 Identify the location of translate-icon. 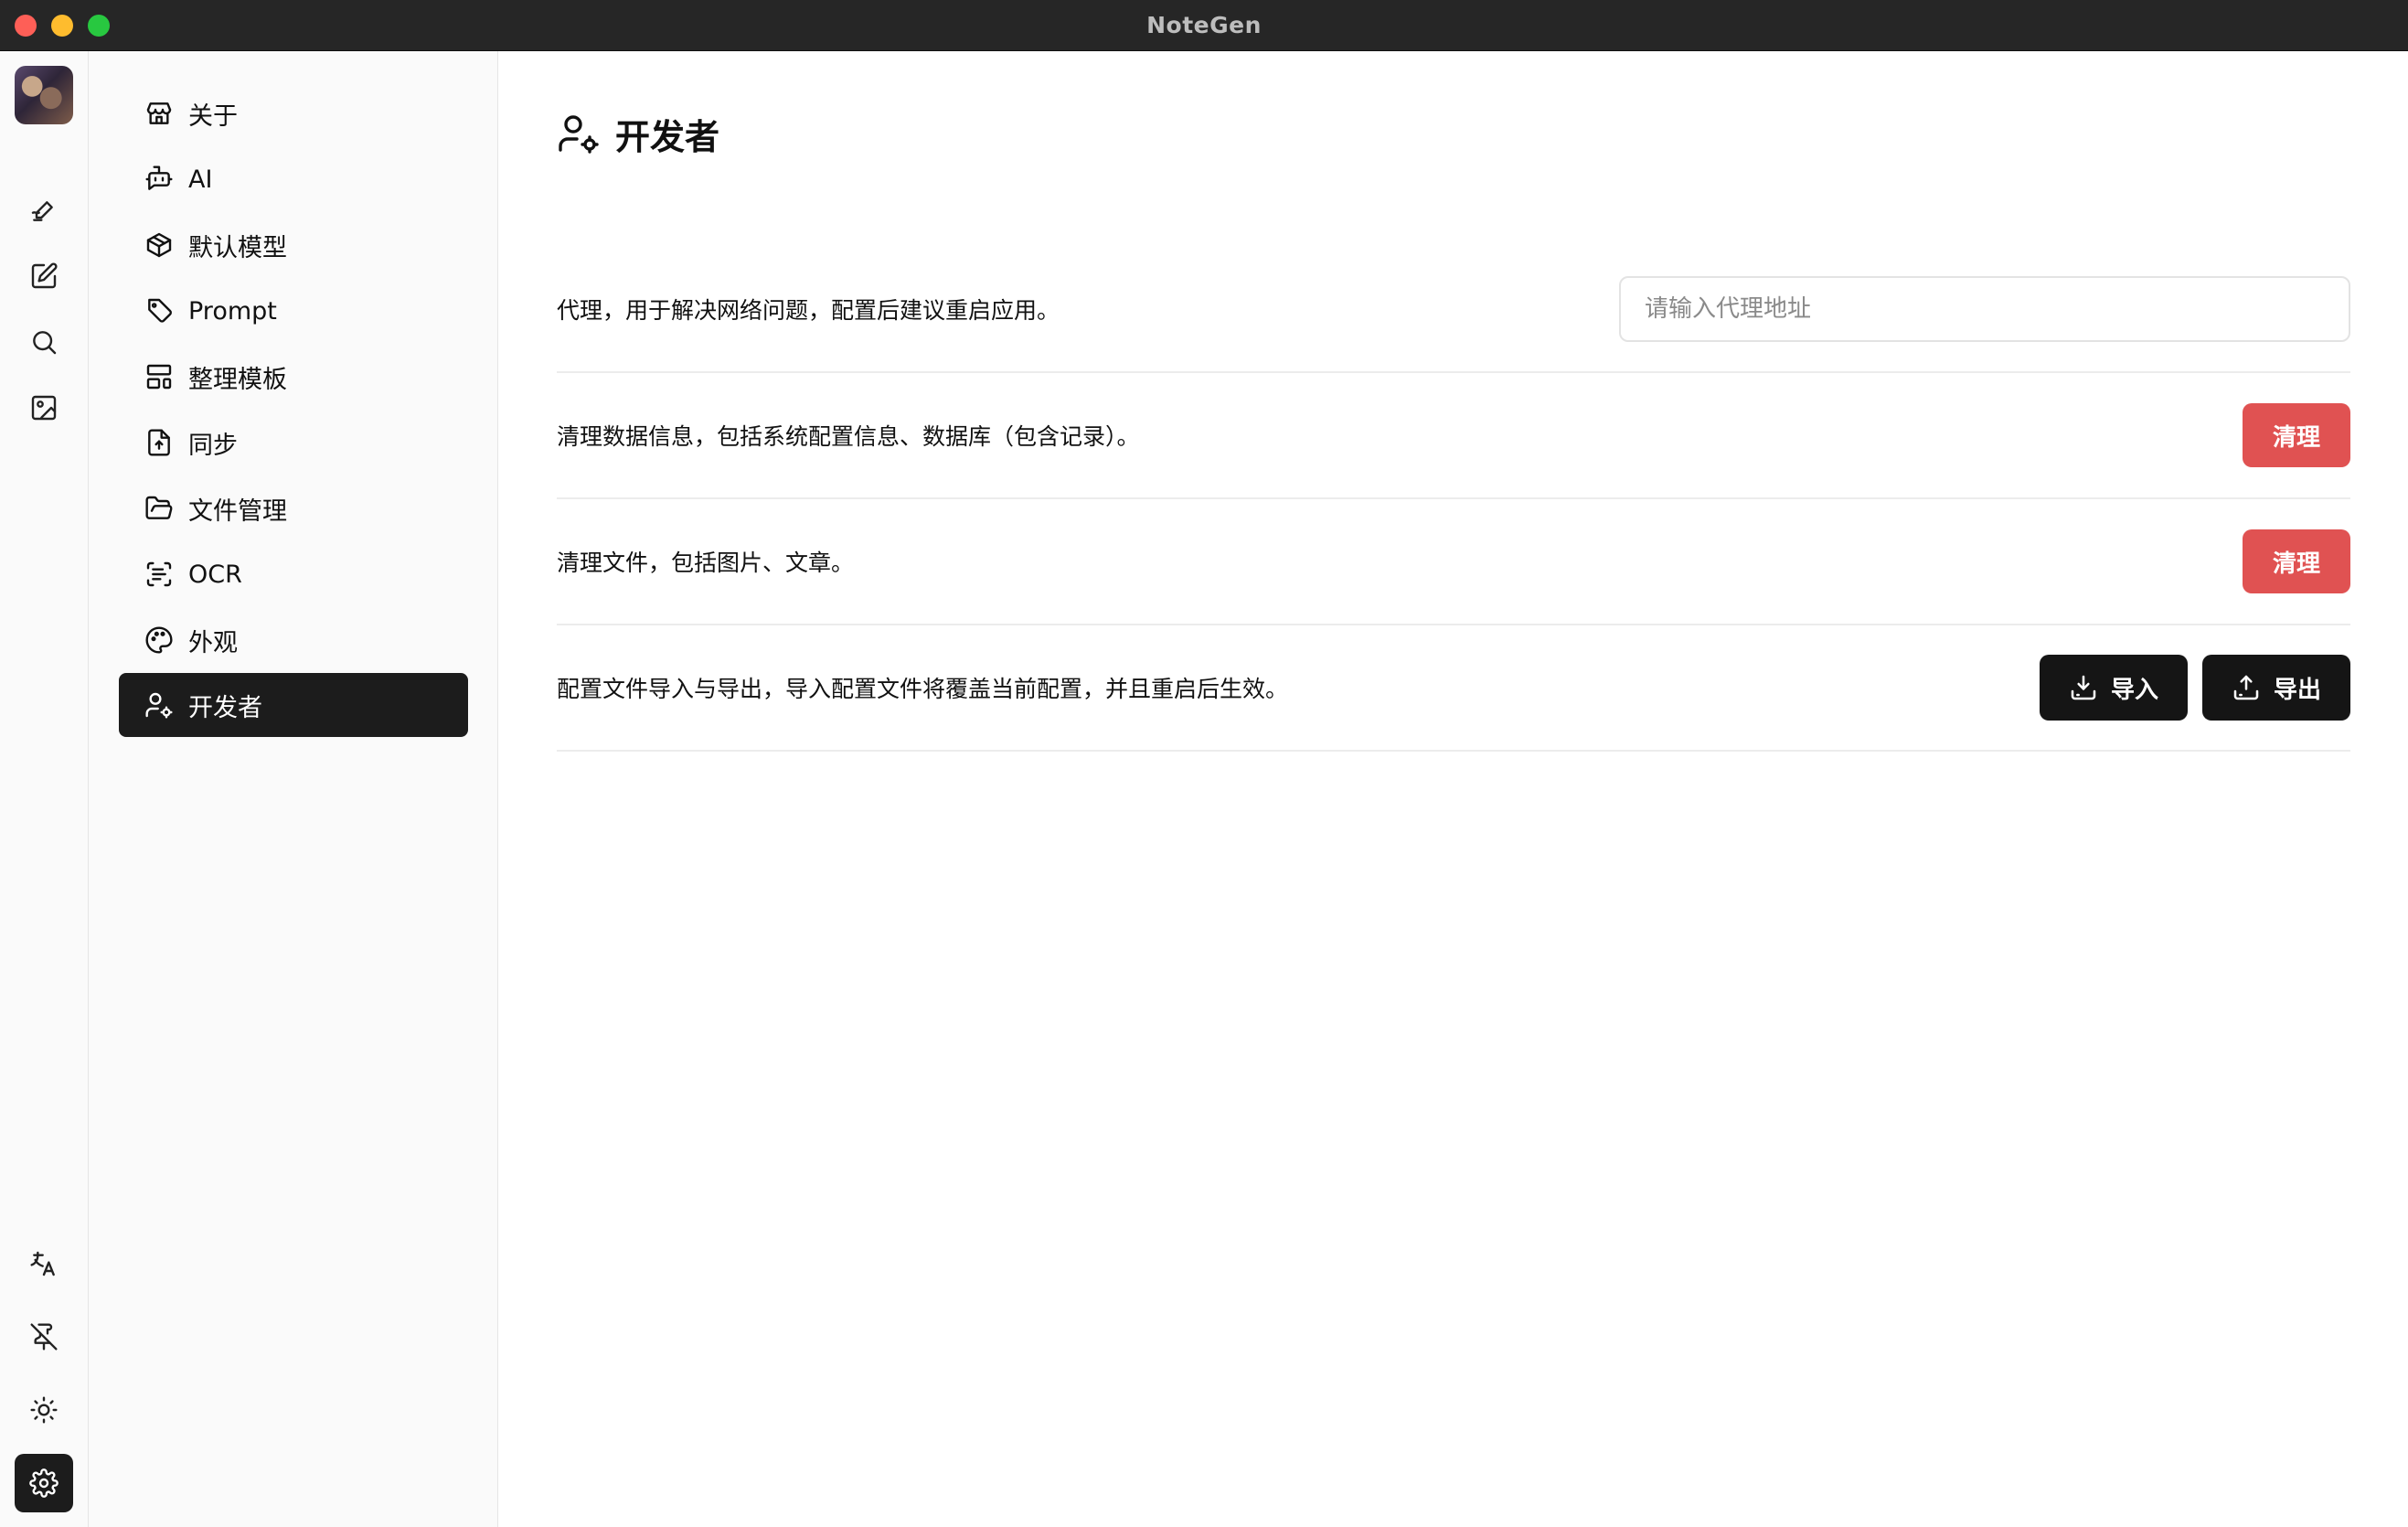
(42, 1263).